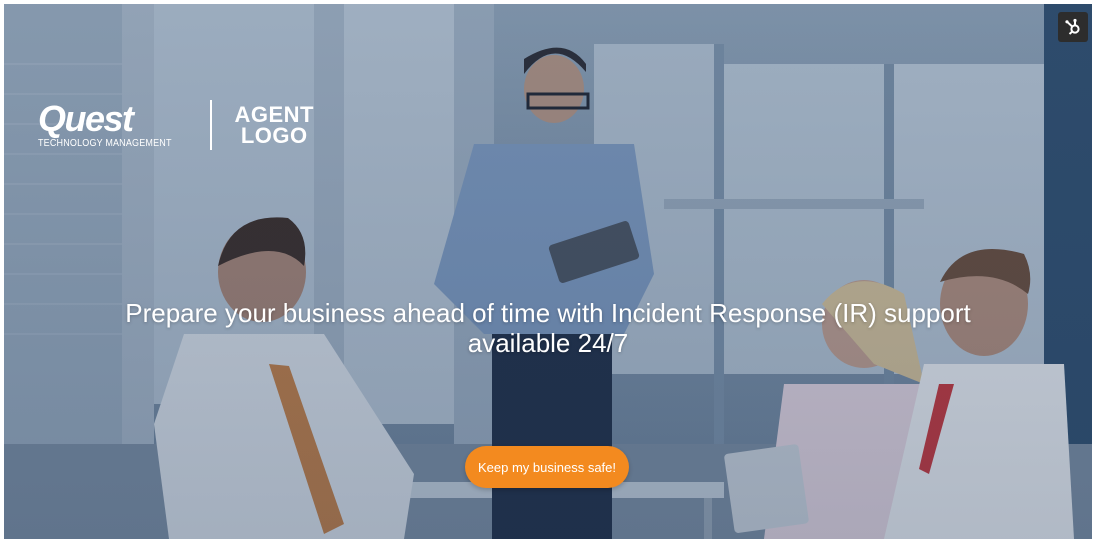  Describe the element at coordinates (211, 125) in the screenshot. I see `logo-divider` at that location.